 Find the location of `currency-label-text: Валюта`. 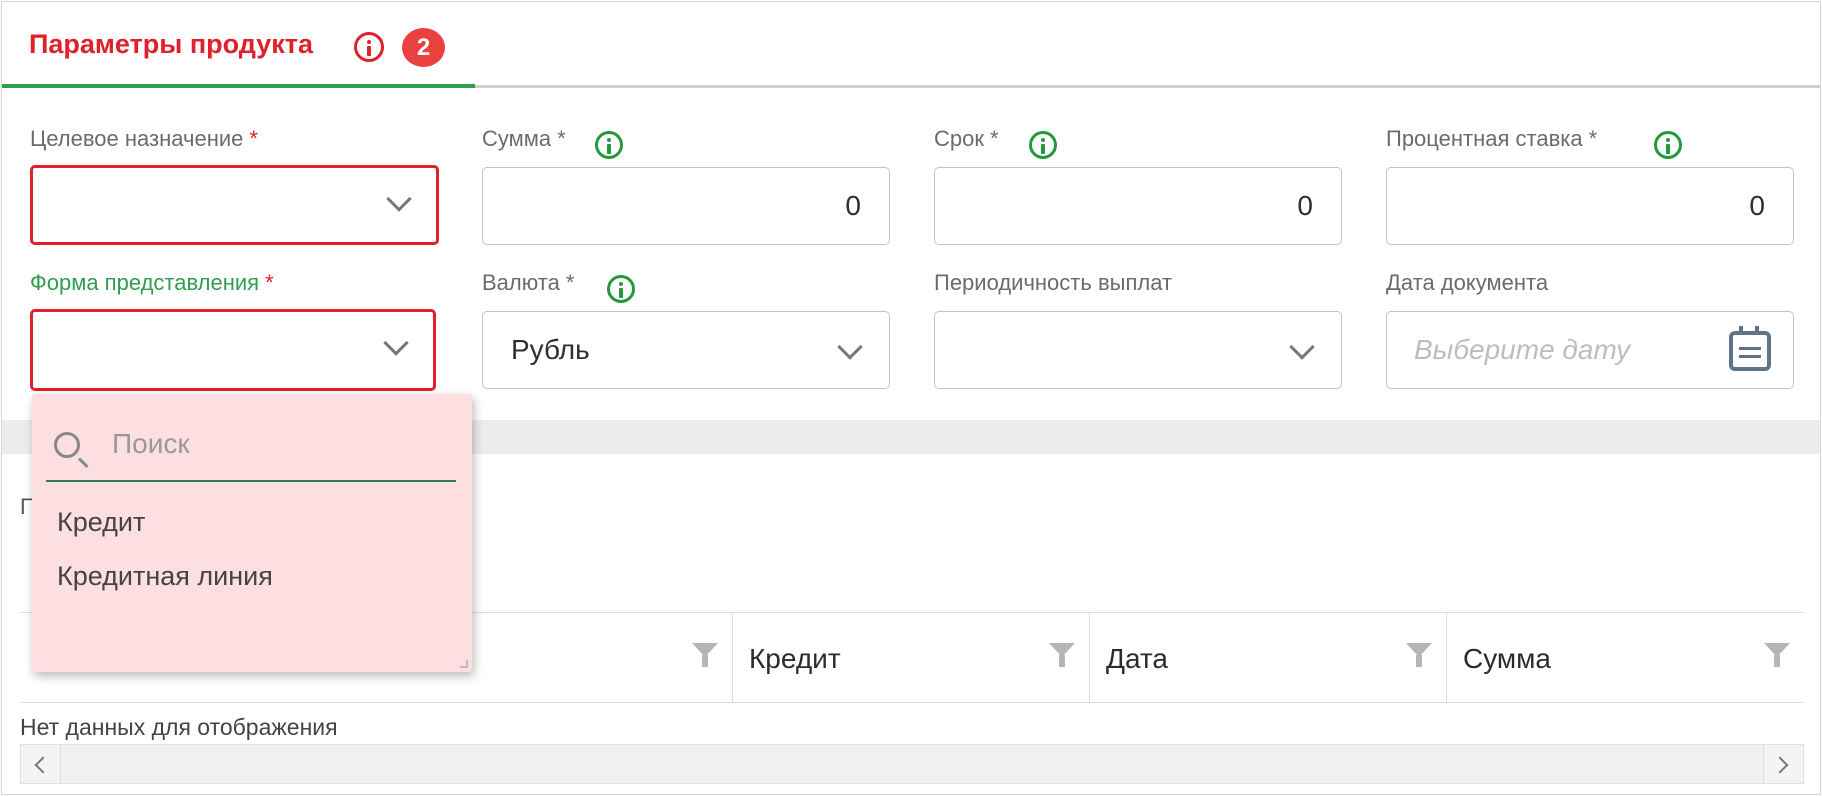

currency-label-text: Валюта is located at coordinates (521, 282).